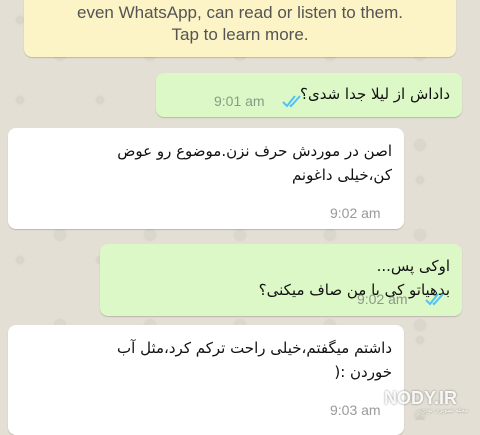  Describe the element at coordinates (421, 398) in the screenshot. I see `watermark-text: NODY.IR` at that location.